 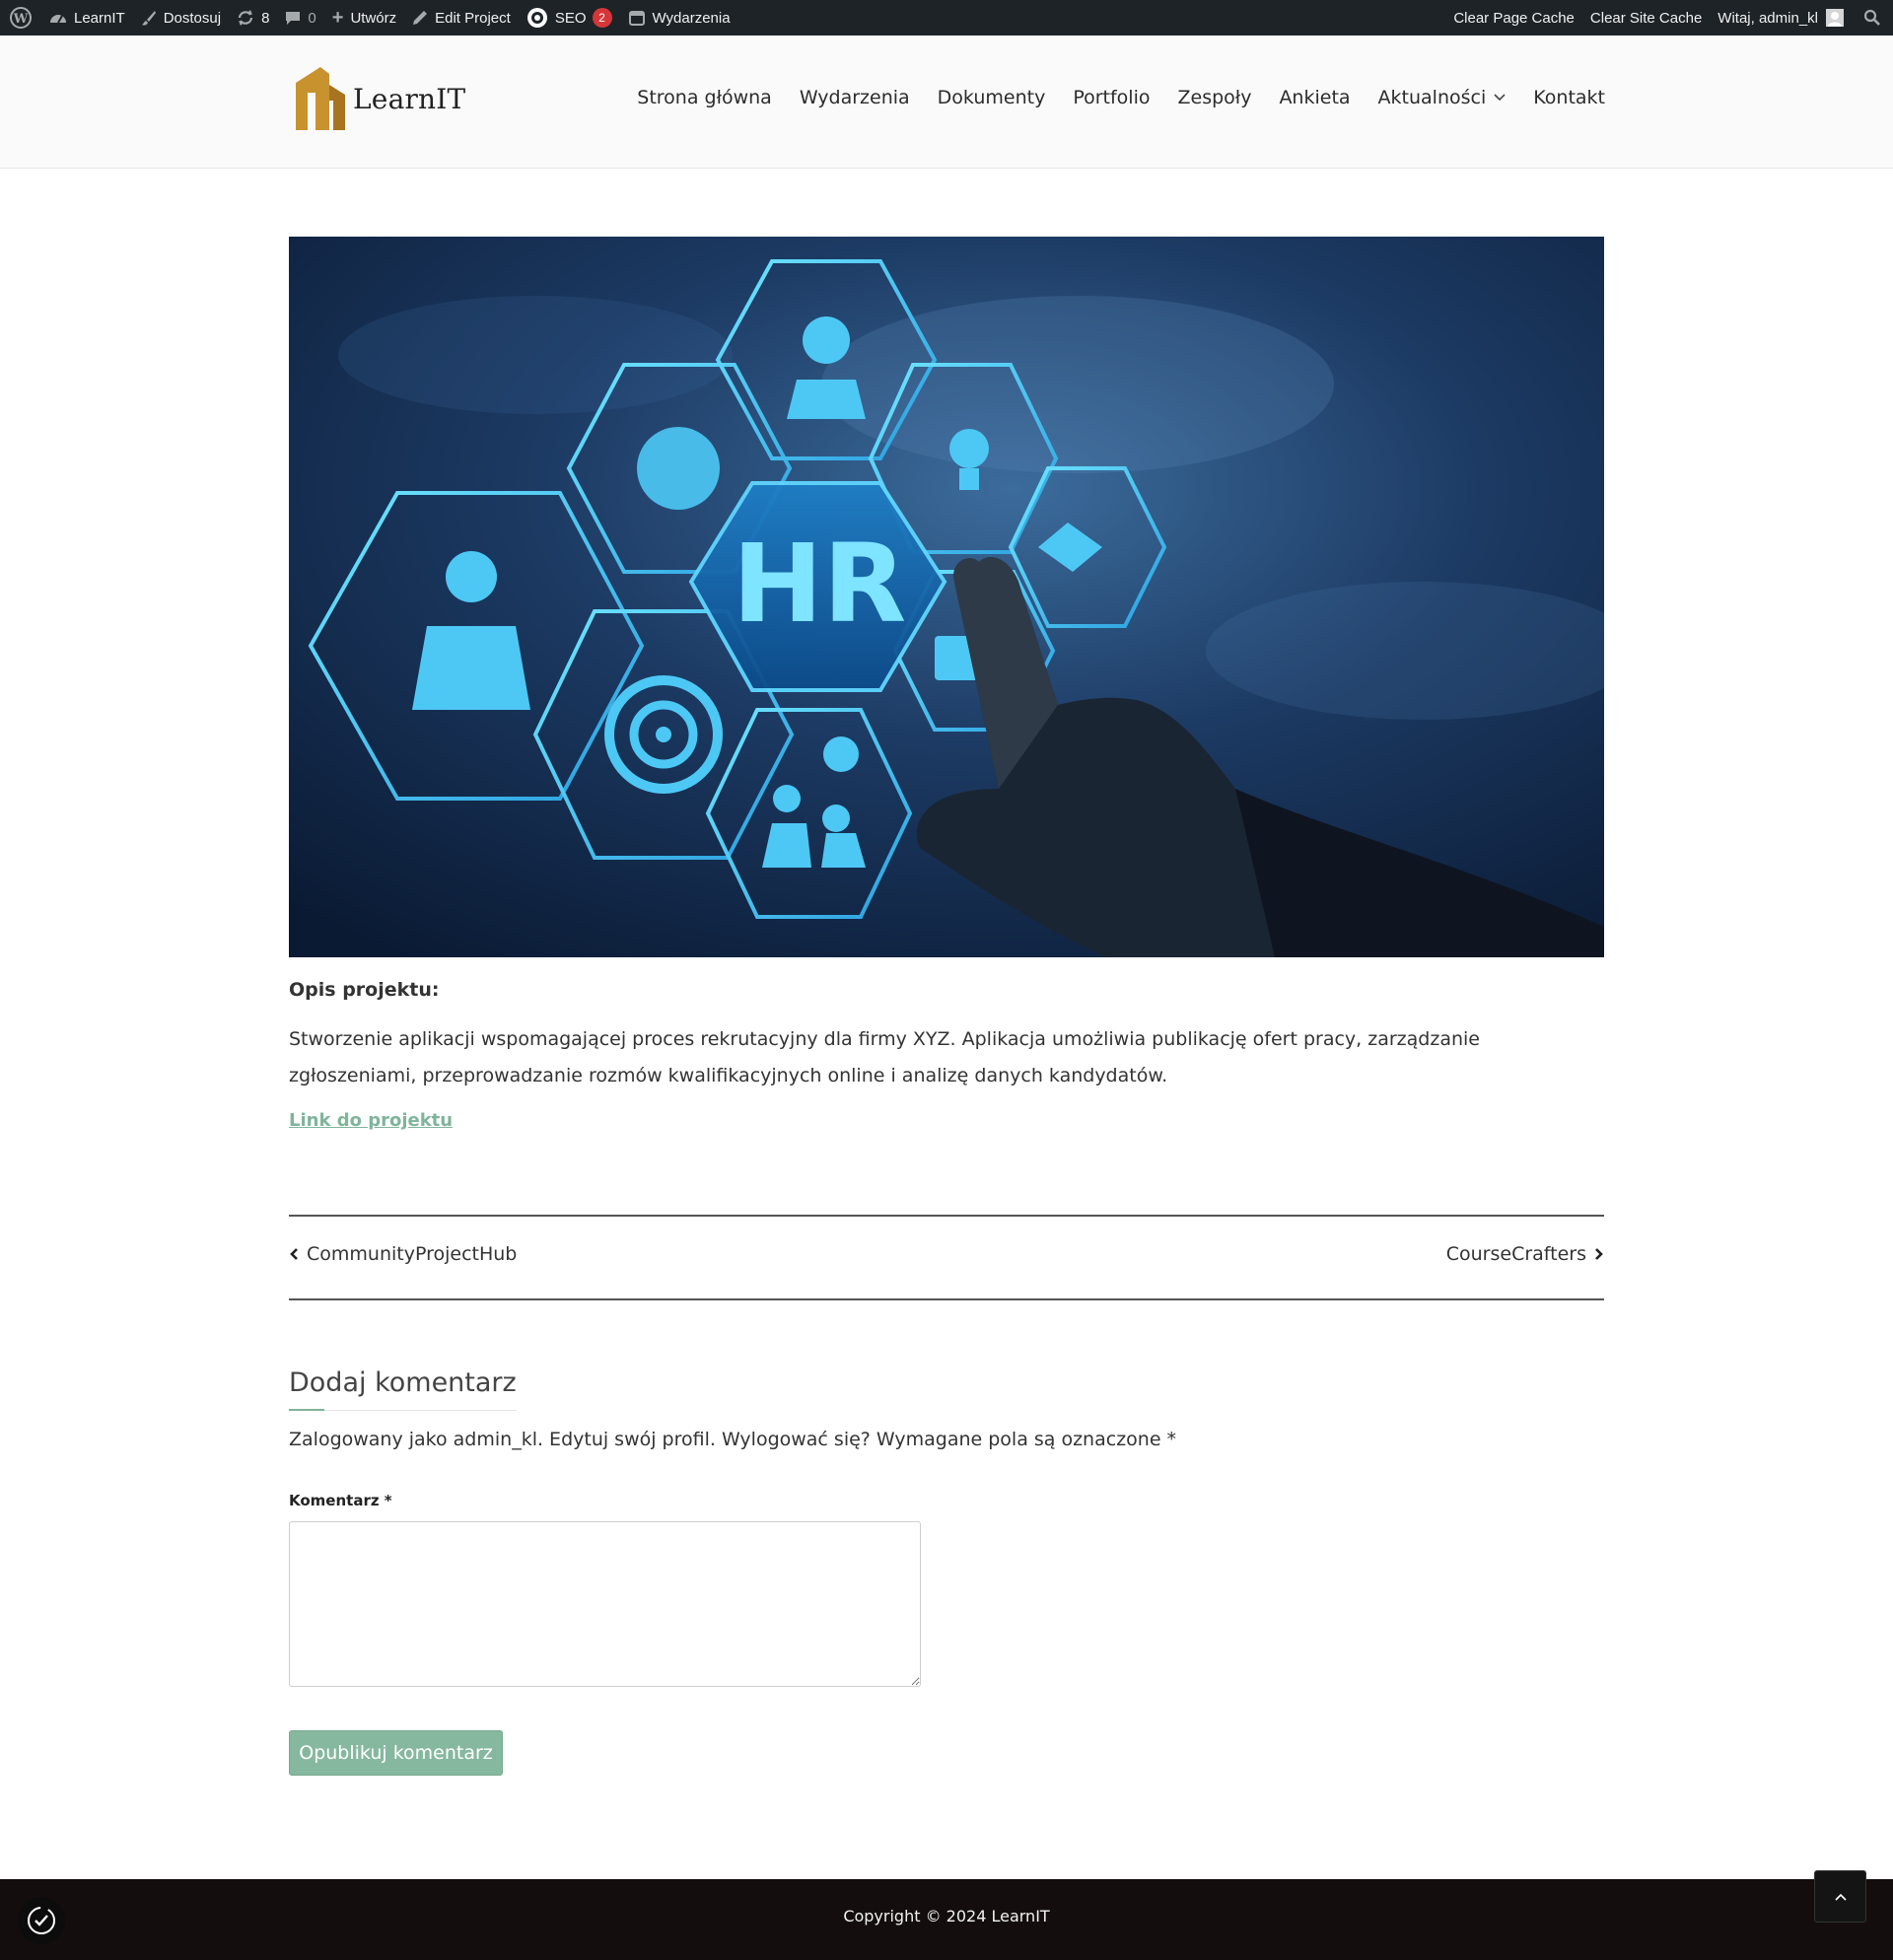 I want to click on previous-post-title: CommunityProjectHub, so click(x=412, y=1254).